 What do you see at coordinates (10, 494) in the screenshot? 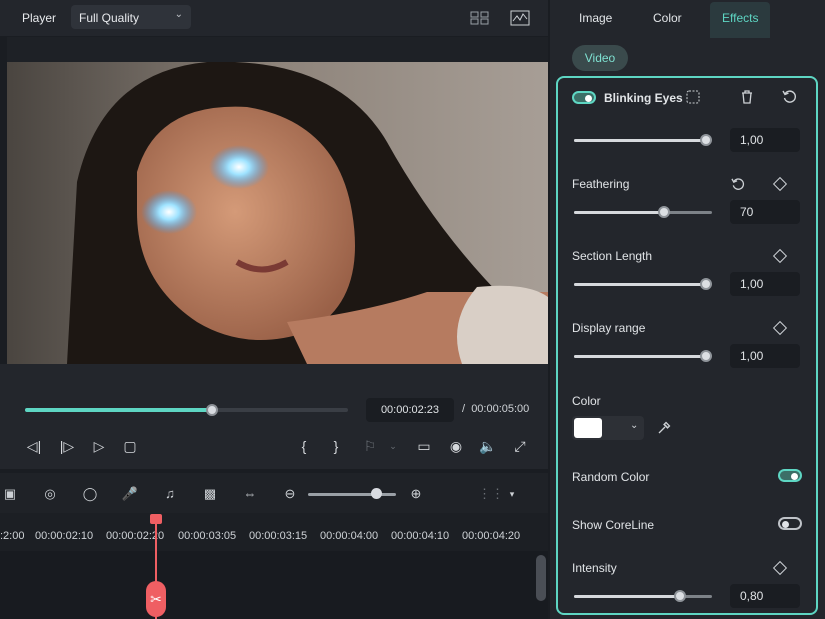
I see `add-media-icon: ▣` at bounding box center [10, 494].